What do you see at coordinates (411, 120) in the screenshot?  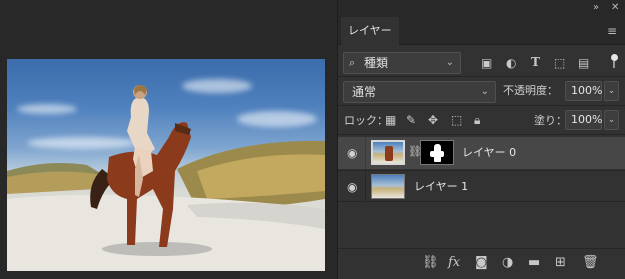 I see `lock-image-pixels-icon: ✎` at bounding box center [411, 120].